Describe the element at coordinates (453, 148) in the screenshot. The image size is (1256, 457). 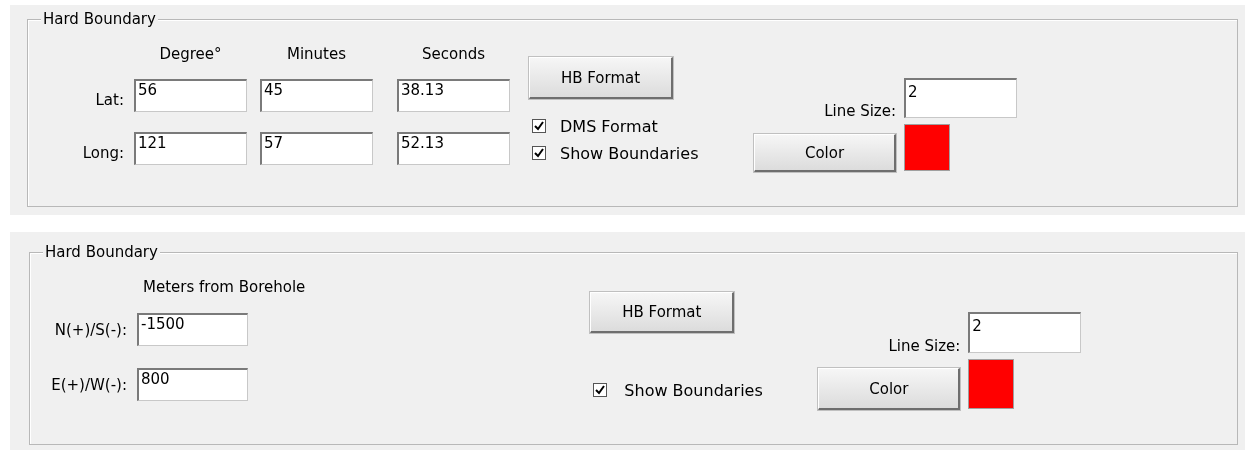
I see `input-field: 52.13` at that location.